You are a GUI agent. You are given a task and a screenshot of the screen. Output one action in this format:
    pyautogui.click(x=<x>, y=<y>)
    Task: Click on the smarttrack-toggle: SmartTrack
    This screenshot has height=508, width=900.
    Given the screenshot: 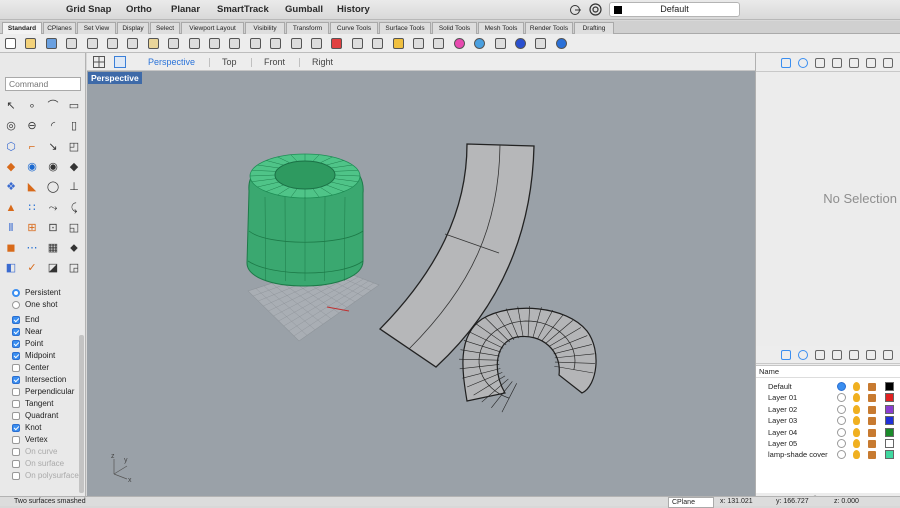 What is the action you would take?
    pyautogui.click(x=243, y=9)
    